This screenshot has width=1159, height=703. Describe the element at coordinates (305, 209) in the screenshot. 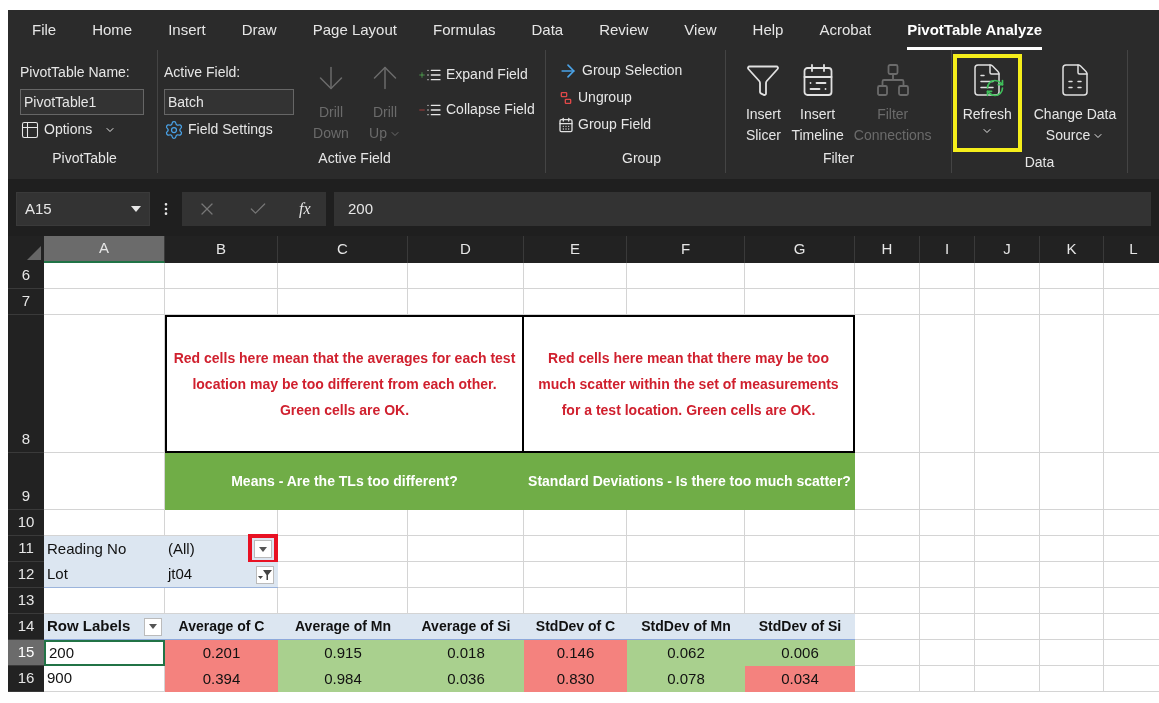

I see `insert-function-button: fx` at that location.